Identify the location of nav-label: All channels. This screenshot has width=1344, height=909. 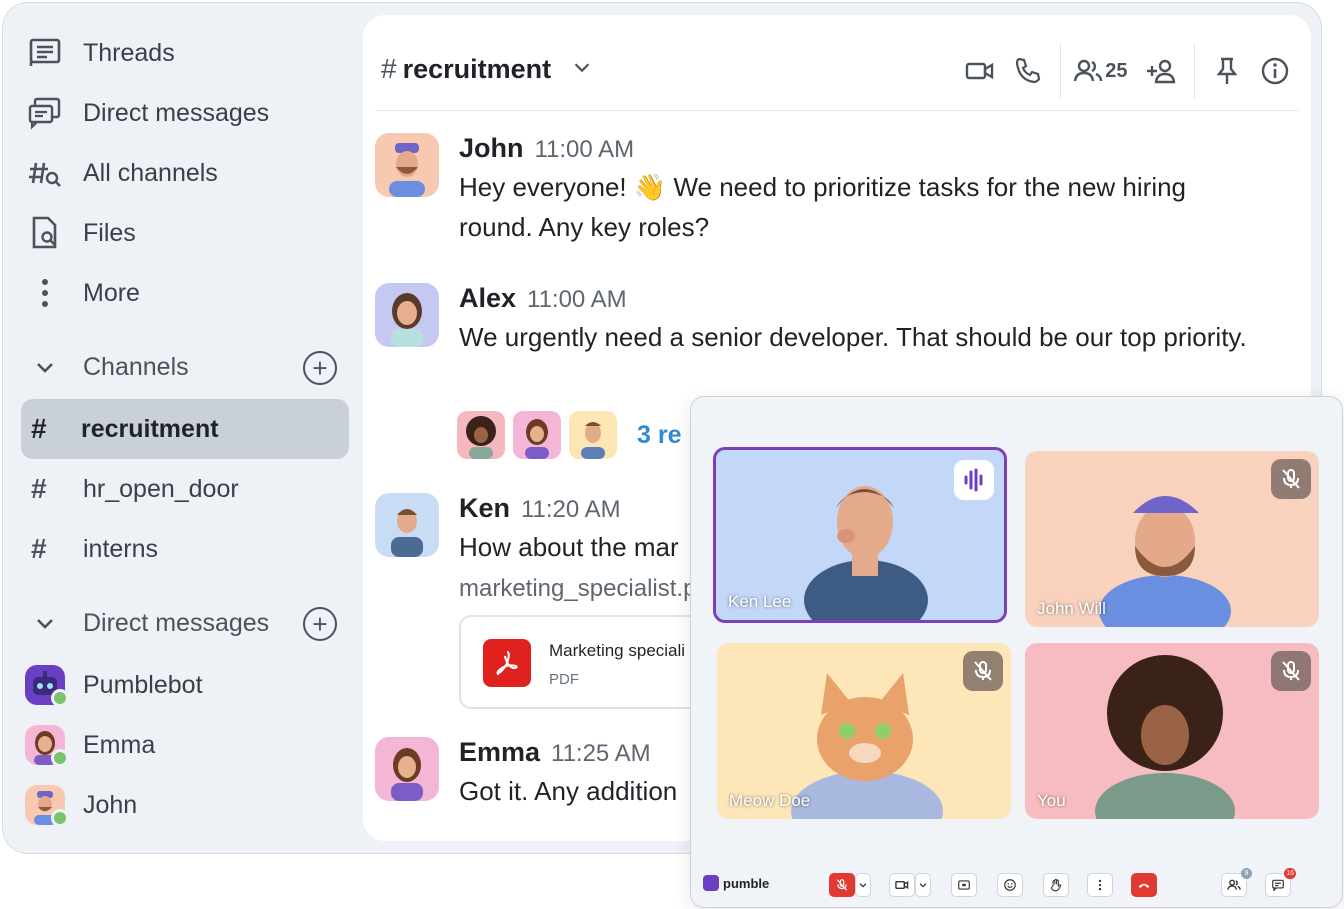
(150, 172).